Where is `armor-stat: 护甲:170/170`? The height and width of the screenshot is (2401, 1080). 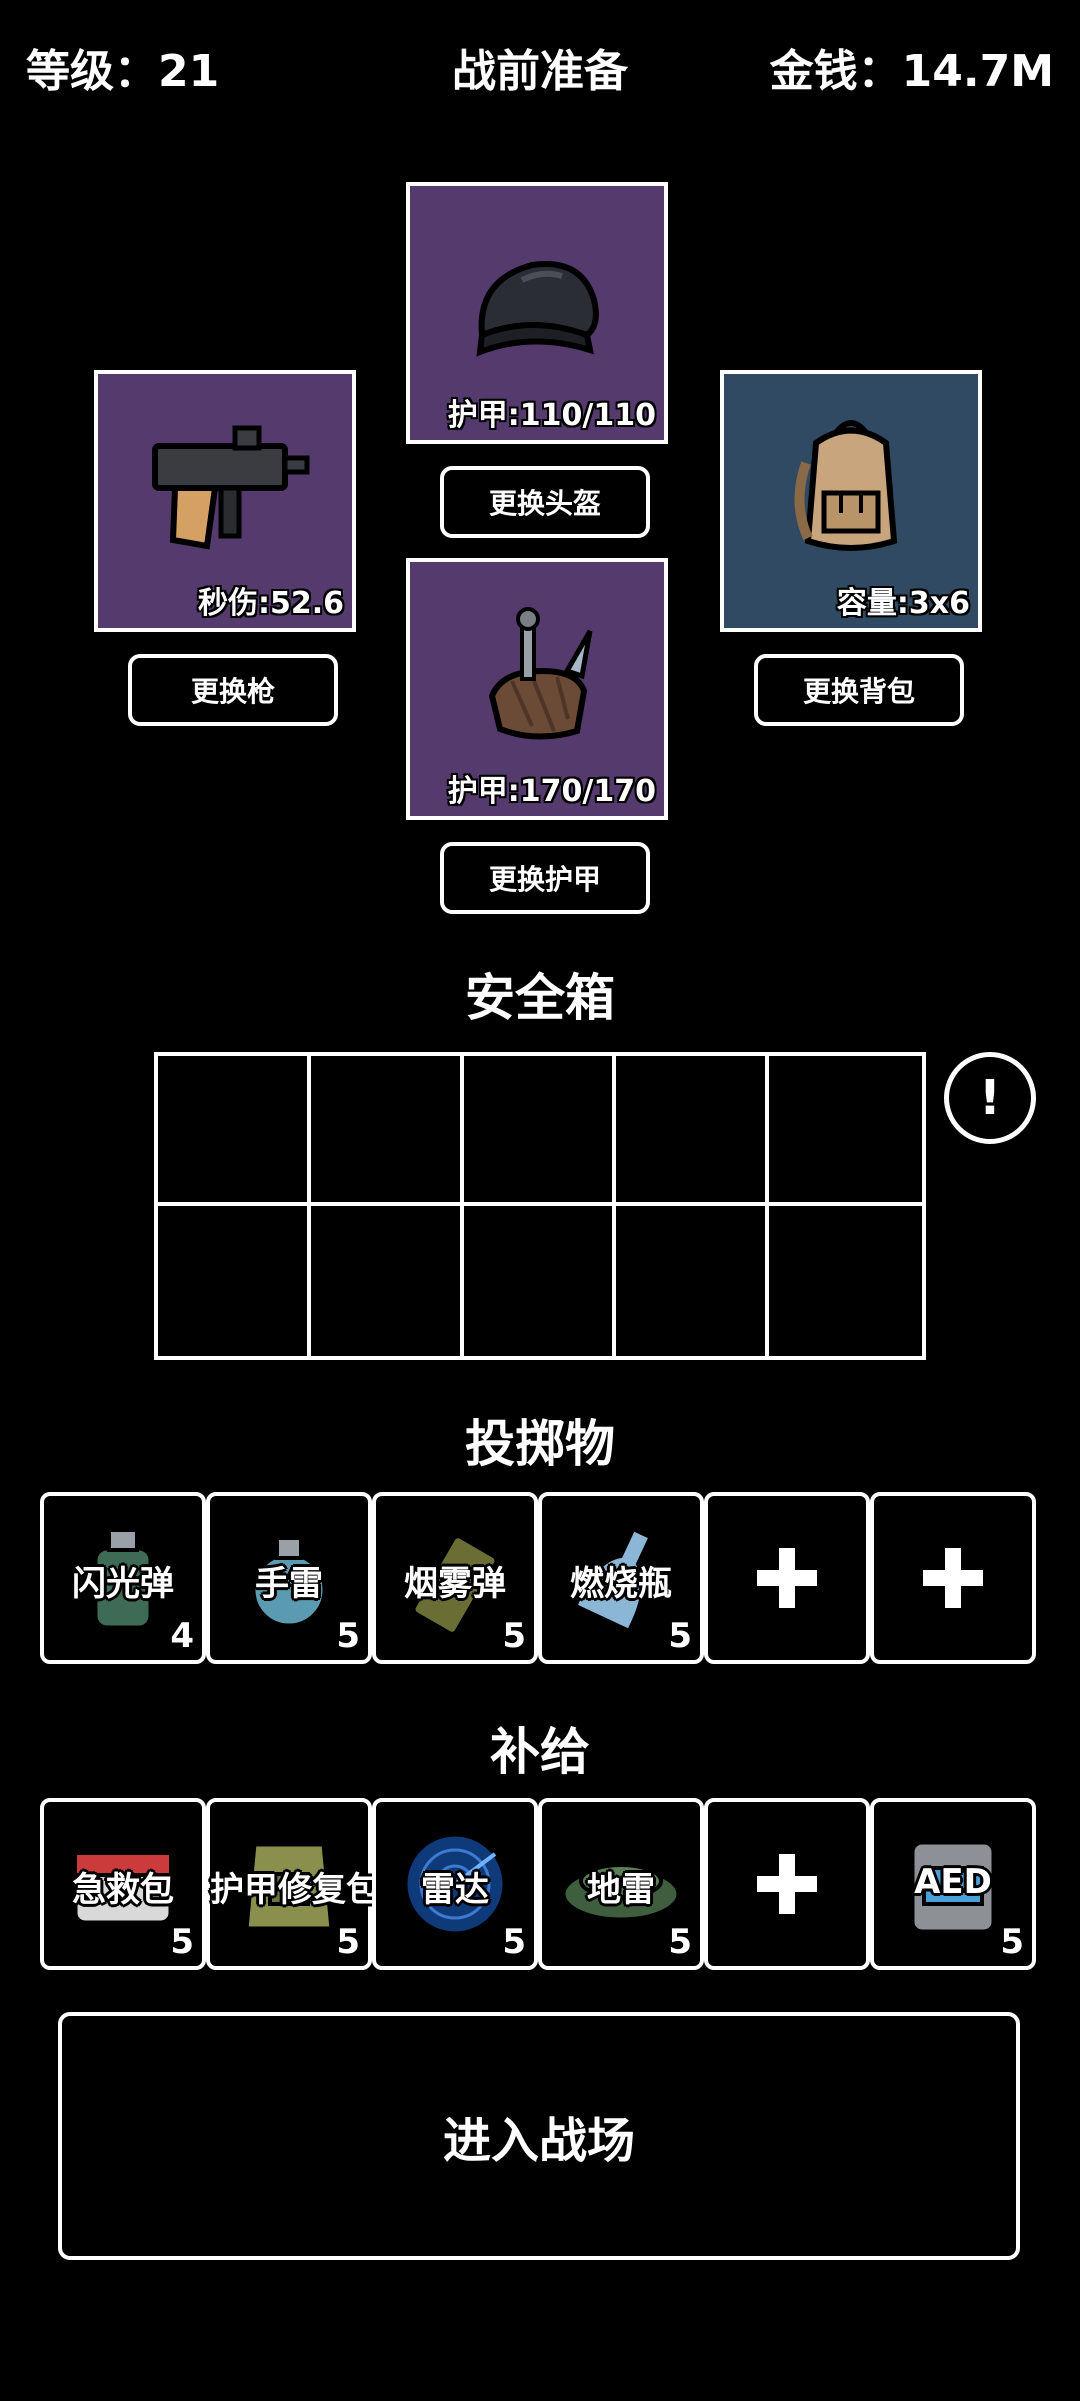
armor-stat: 护甲:170/170 is located at coordinates (551, 791).